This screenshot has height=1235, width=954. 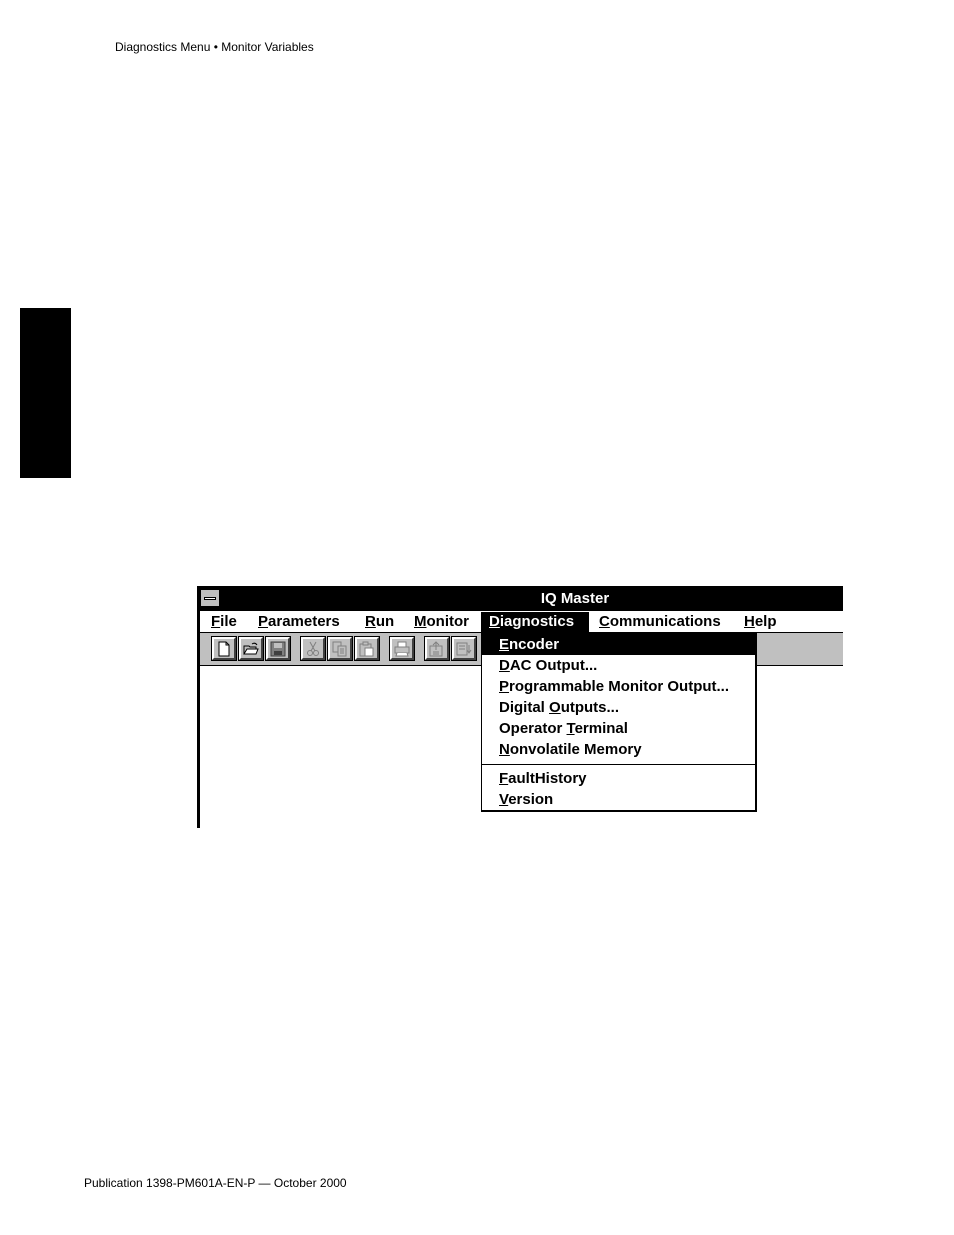 I want to click on menu-file: File, so click(x=224, y=622).